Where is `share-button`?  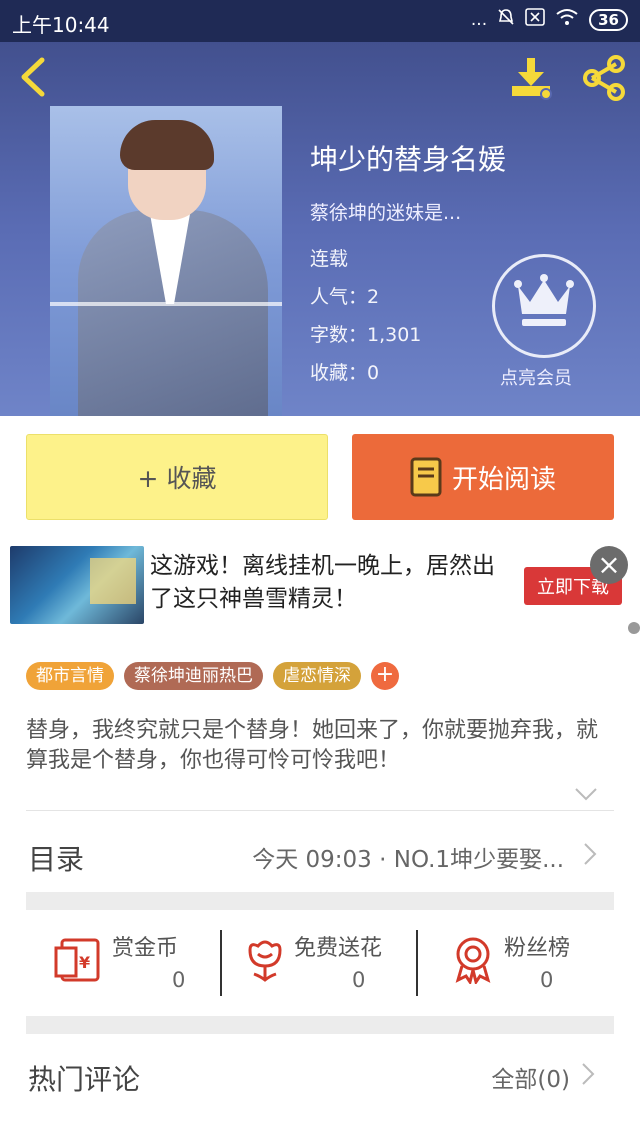 share-button is located at coordinates (604, 78).